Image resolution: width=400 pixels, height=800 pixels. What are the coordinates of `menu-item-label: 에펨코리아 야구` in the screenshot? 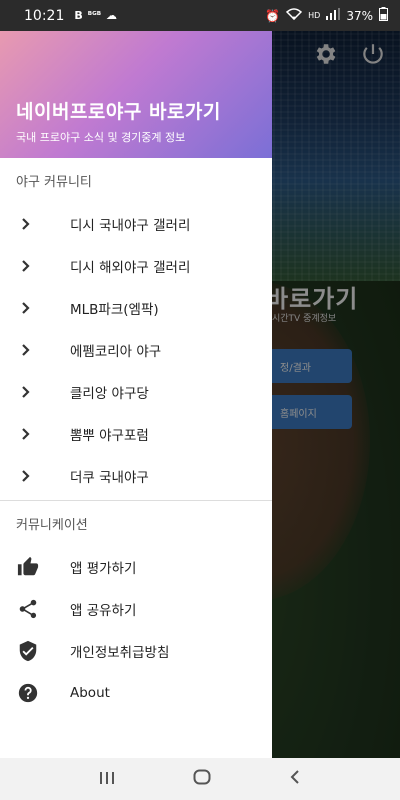 It's located at (116, 352).